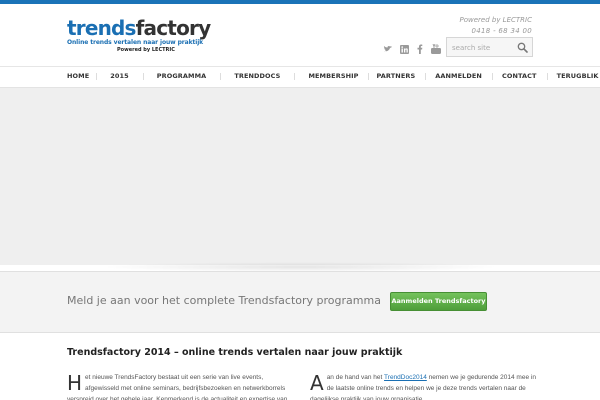 The width and height of the screenshot is (600, 400). Describe the element at coordinates (181, 76) in the screenshot. I see `nav-item-programma: PROGRAMMA` at that location.